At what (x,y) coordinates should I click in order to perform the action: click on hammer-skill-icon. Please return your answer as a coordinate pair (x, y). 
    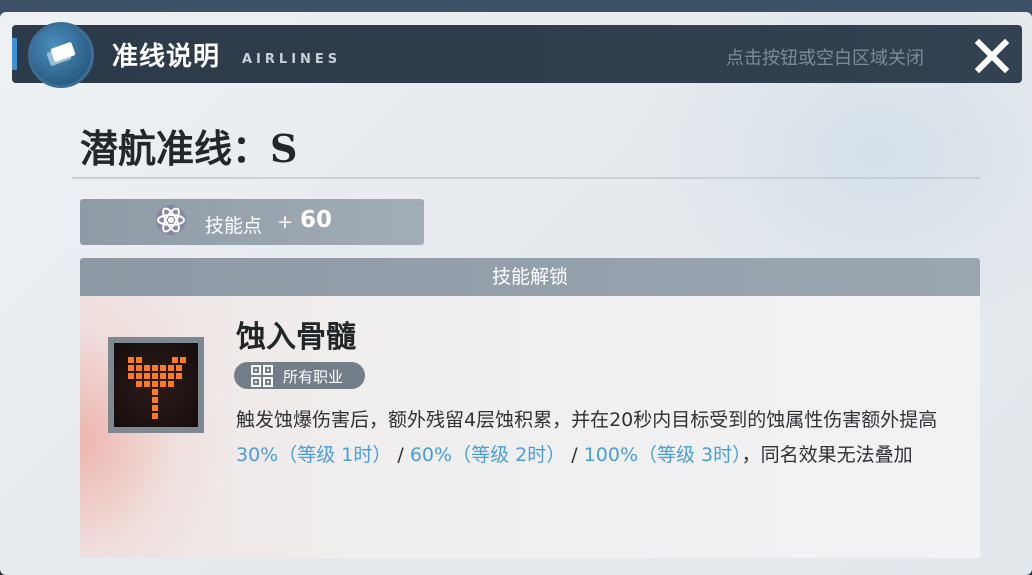
    Looking at the image, I should click on (156, 385).